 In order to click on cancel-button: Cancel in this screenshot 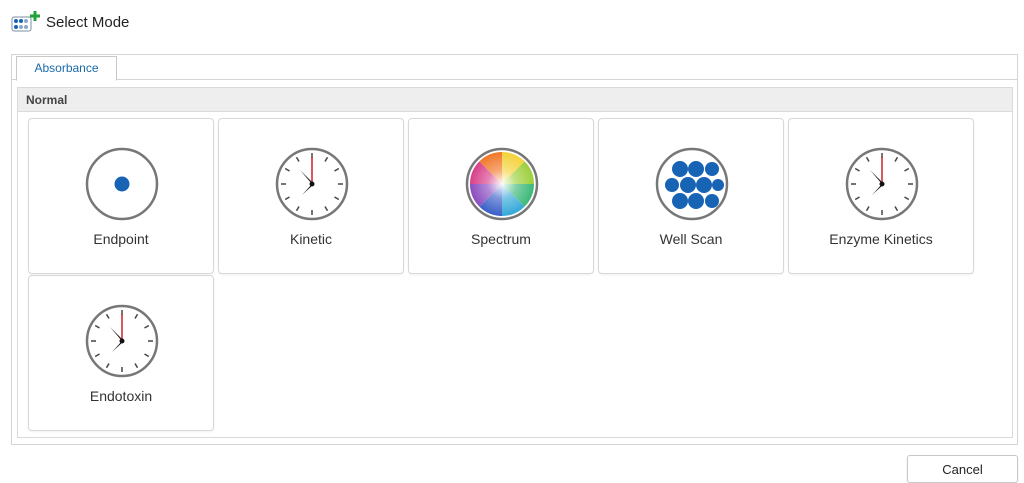, I will do `click(962, 469)`.